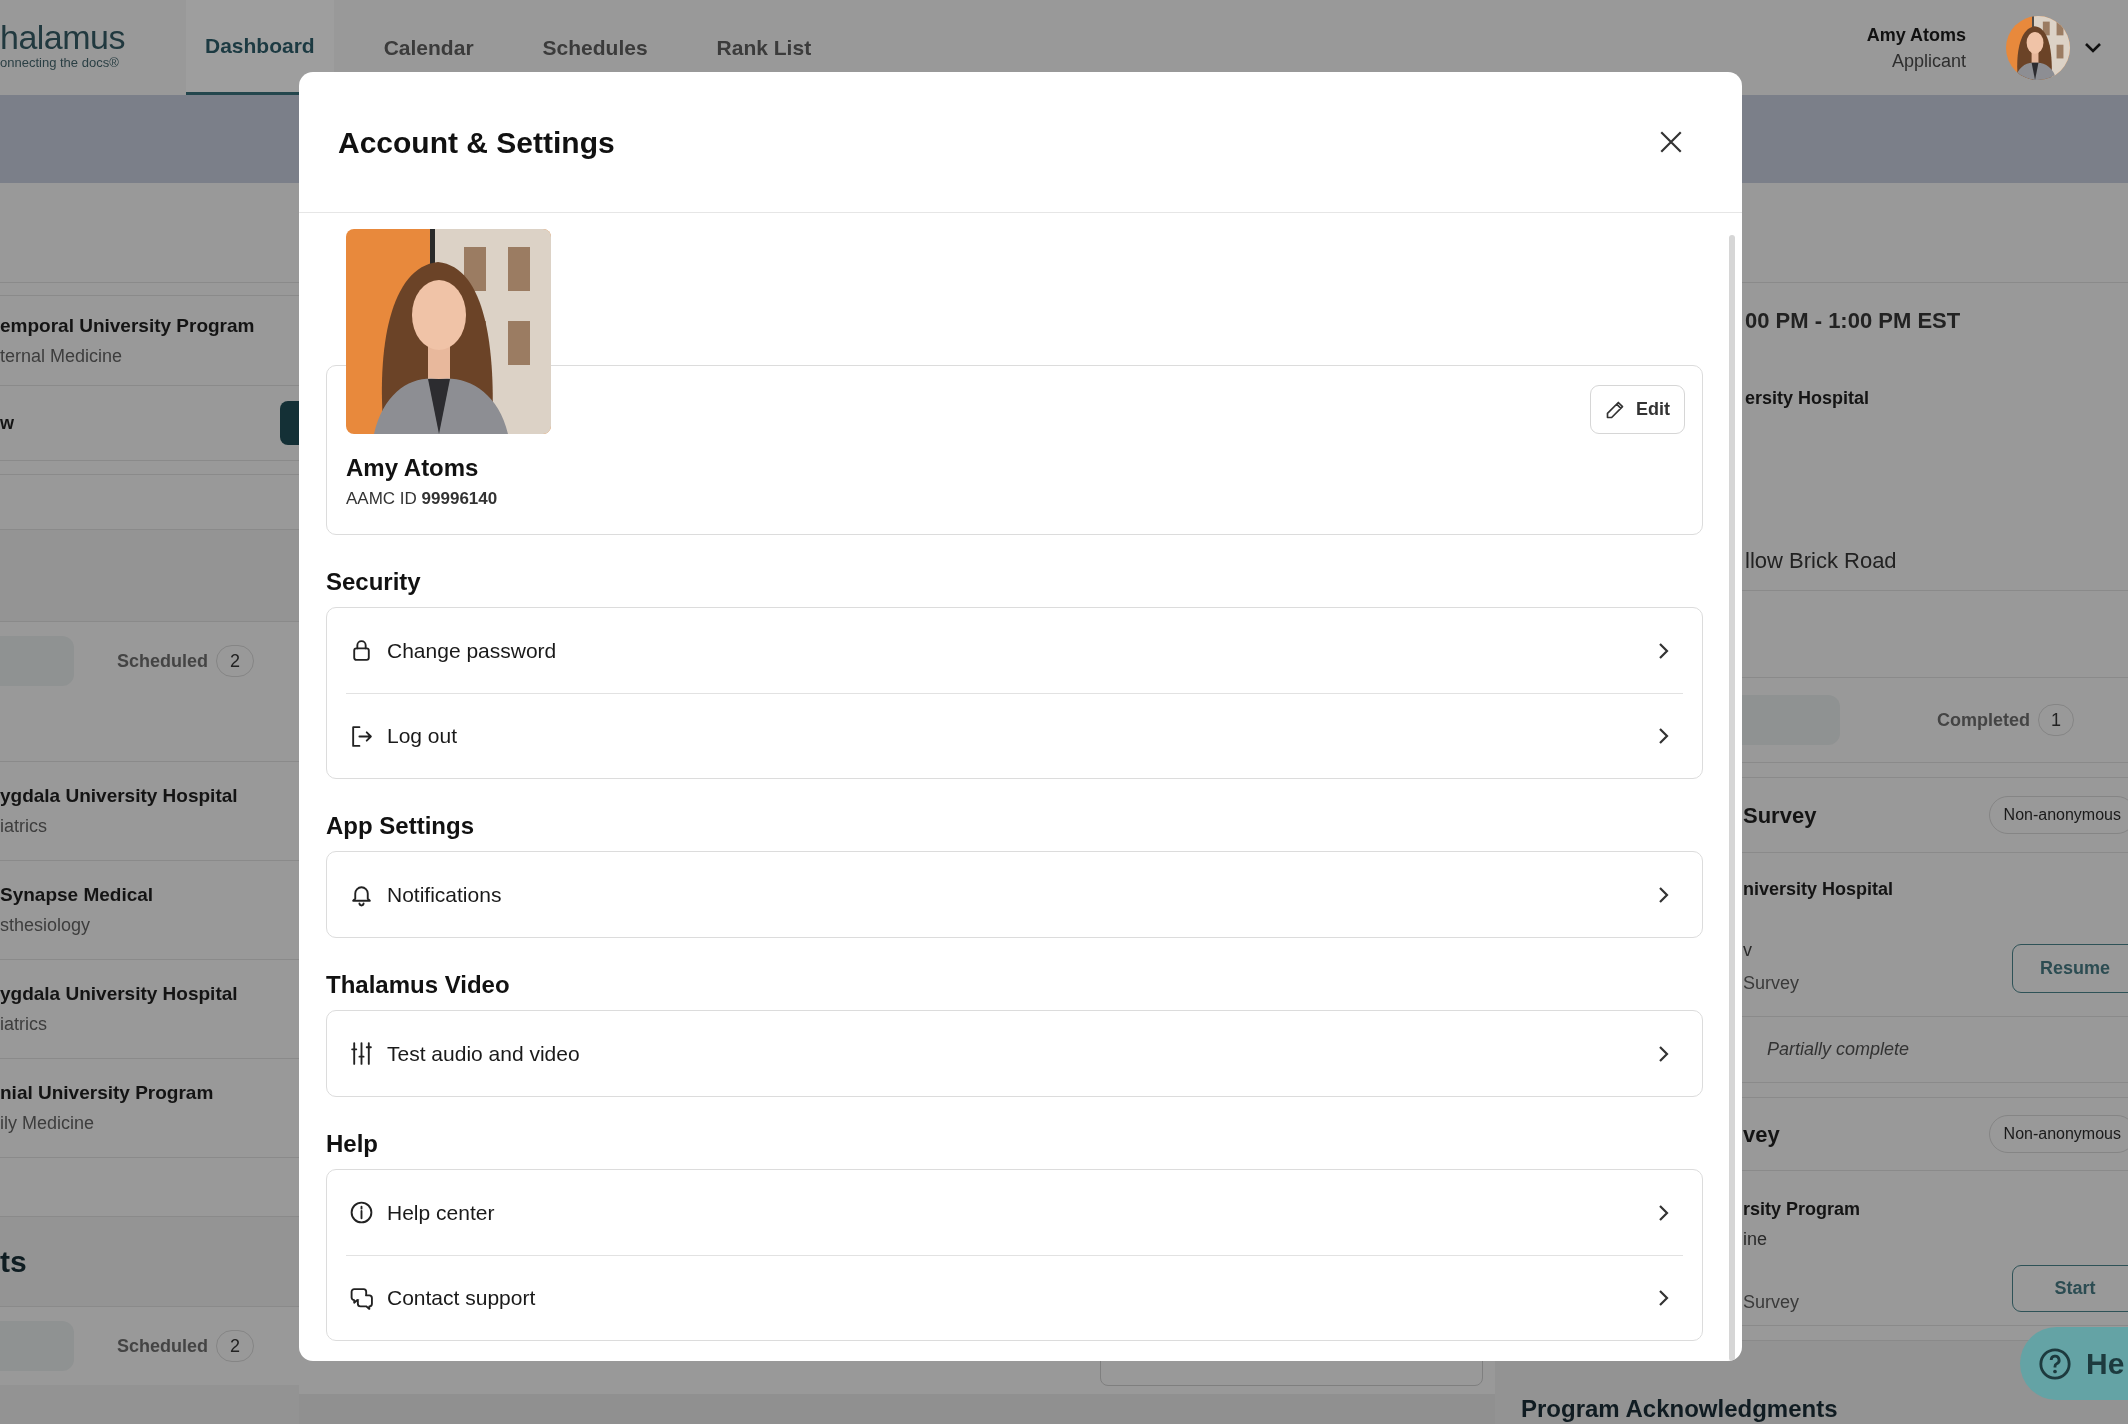 The height and width of the screenshot is (1424, 2128). What do you see at coordinates (422, 499) in the screenshot?
I see `profile-id: AAMC ID 99996140` at bounding box center [422, 499].